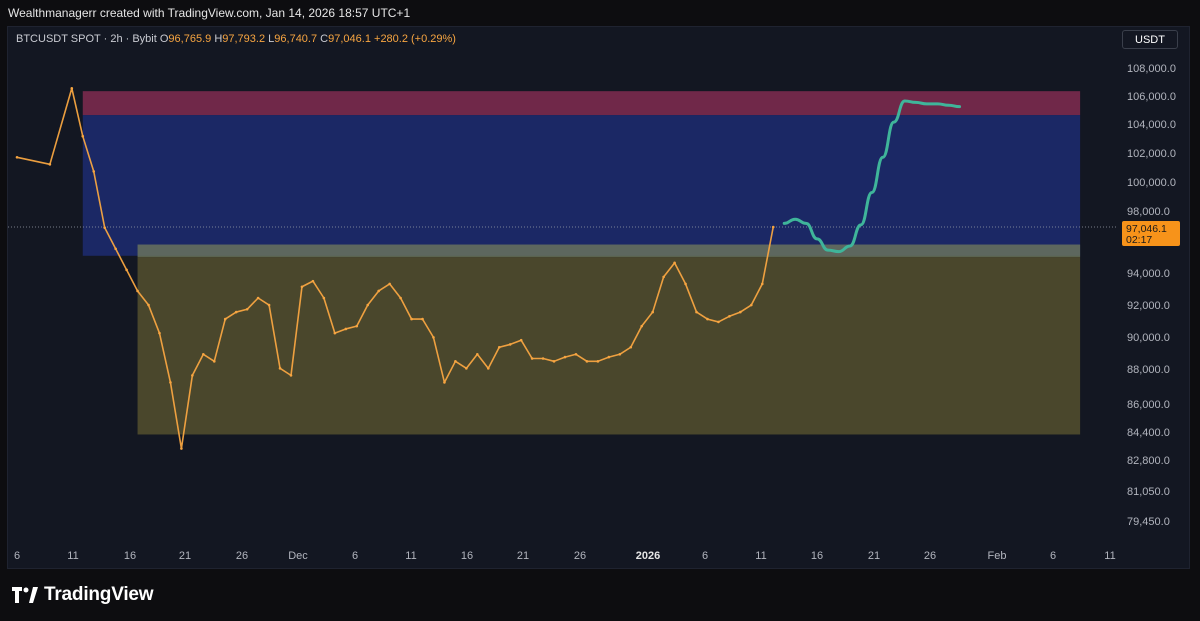 This screenshot has width=1200, height=621. I want to click on open-value: 96,765.9, so click(190, 39).